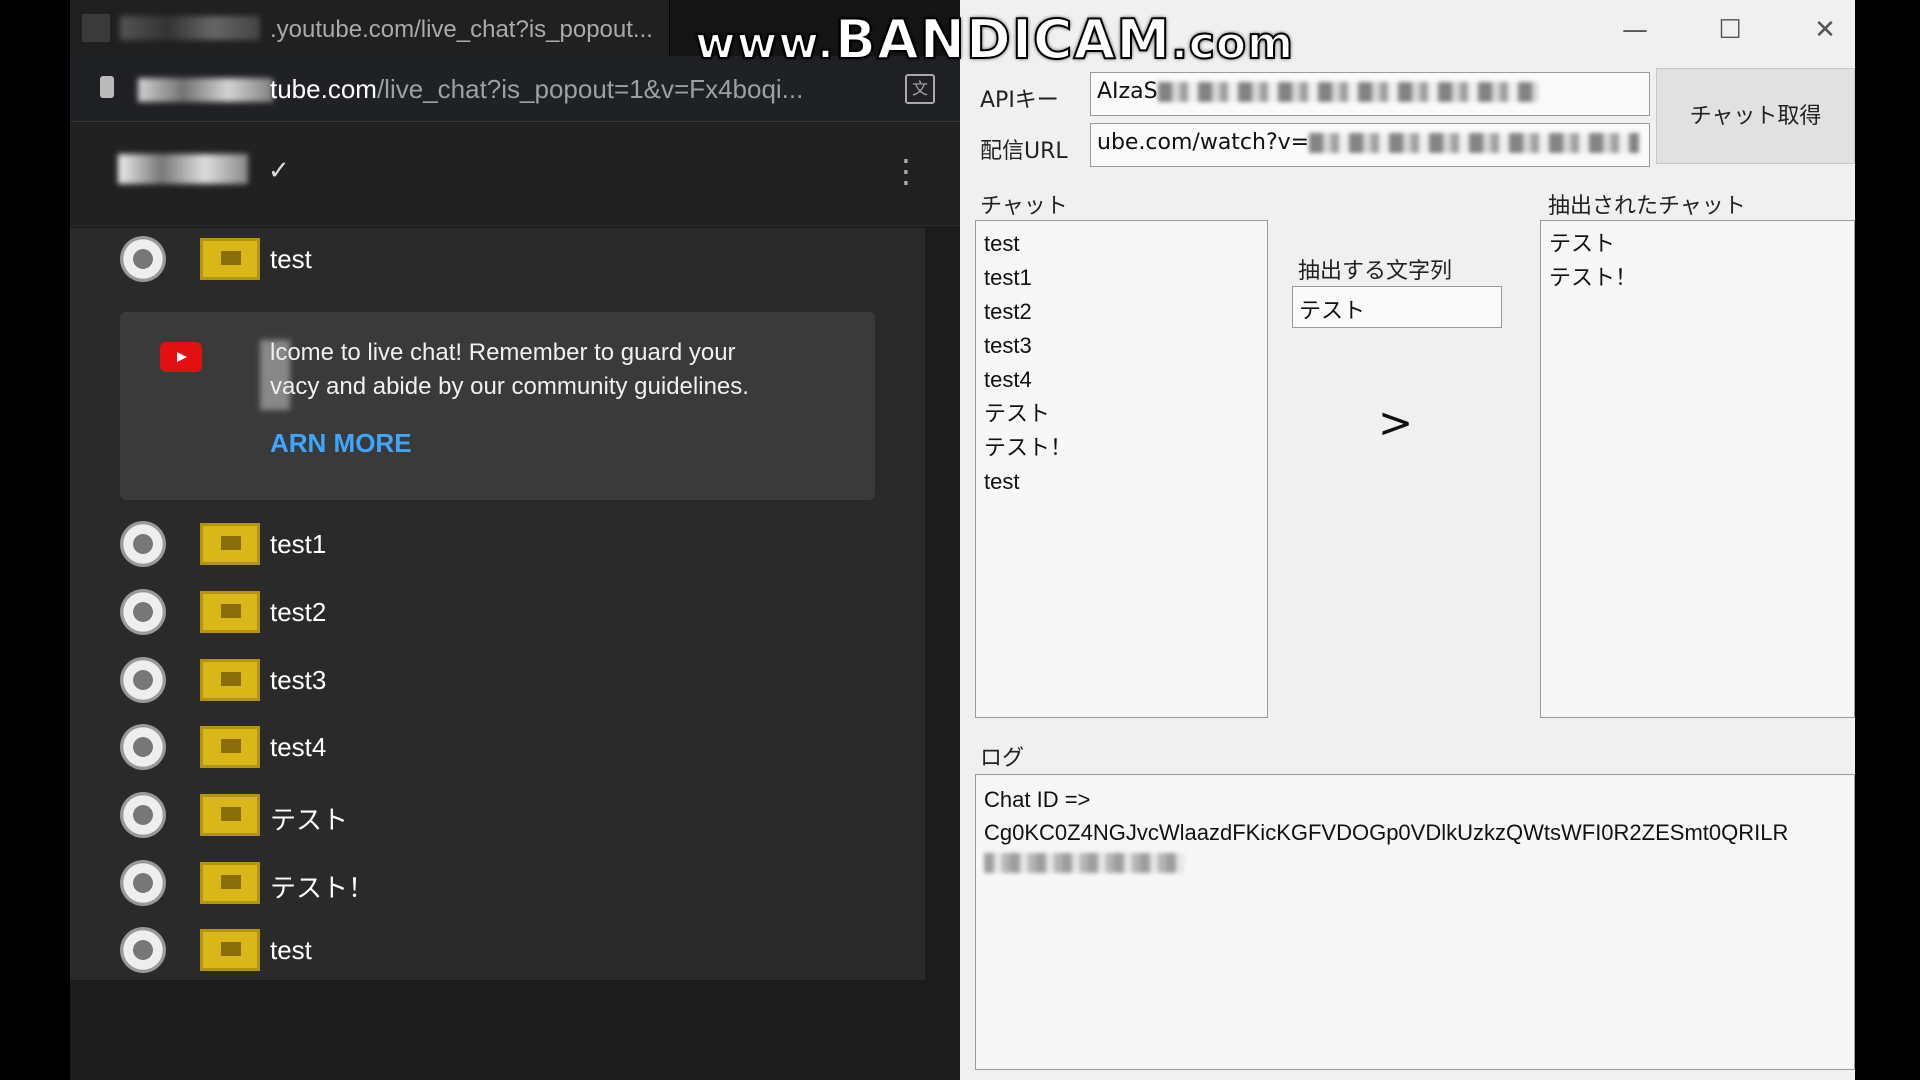 The width and height of the screenshot is (1920, 1080). What do you see at coordinates (298, 747) in the screenshot?
I see `chat-message-text: test4` at bounding box center [298, 747].